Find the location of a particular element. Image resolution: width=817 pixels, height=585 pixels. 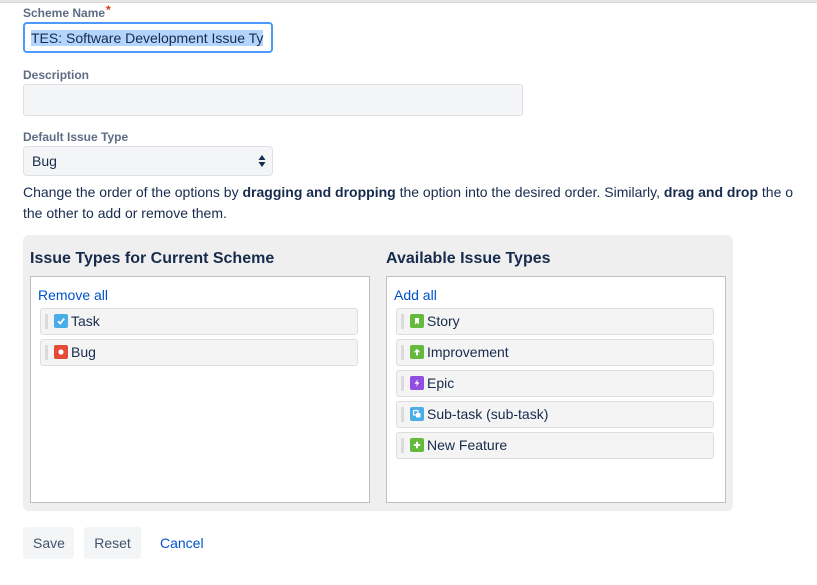

issue-type-item: Bug is located at coordinates (199, 352).